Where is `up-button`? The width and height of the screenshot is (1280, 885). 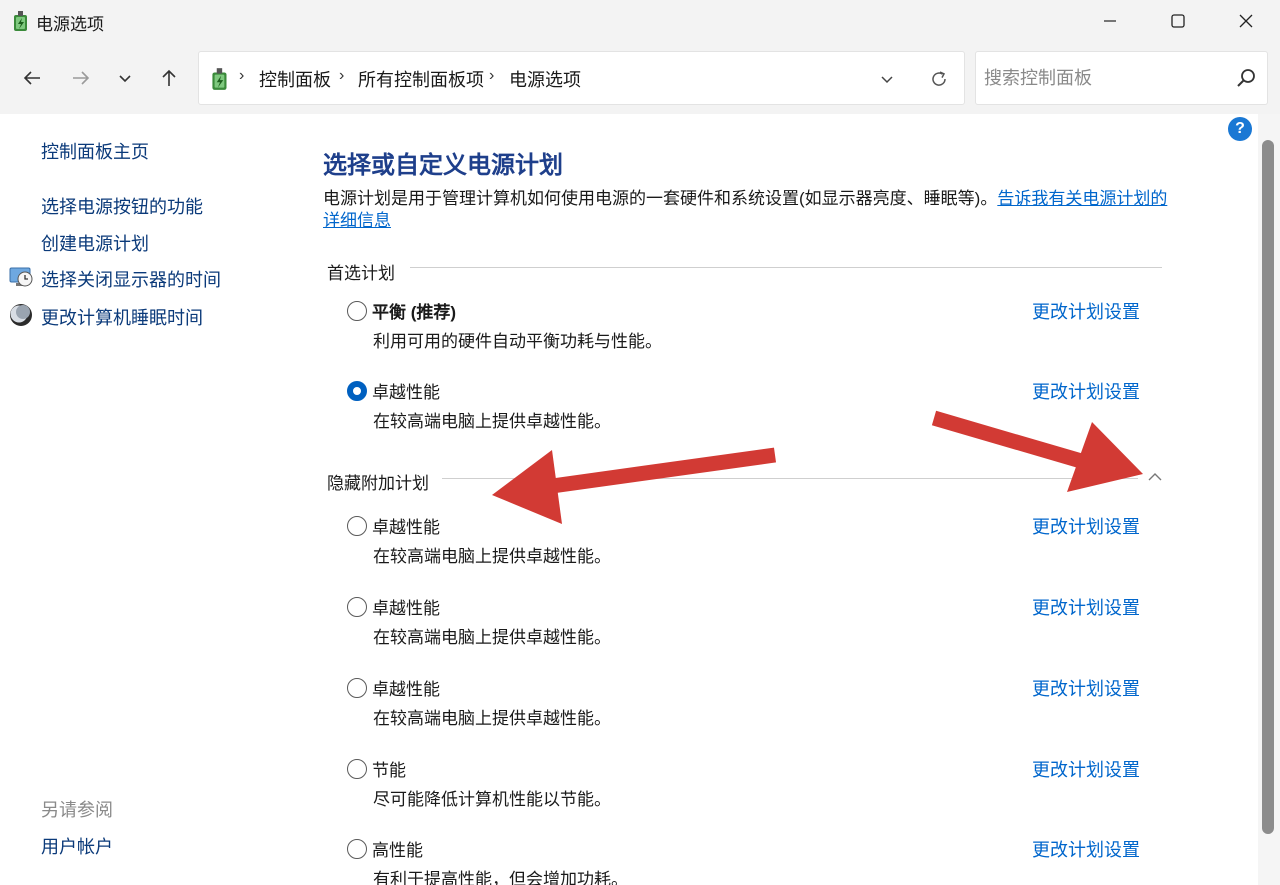
up-button is located at coordinates (169, 78).